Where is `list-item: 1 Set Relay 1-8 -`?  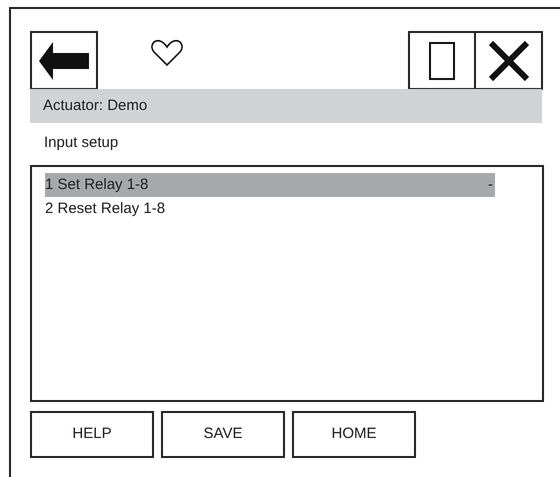
list-item: 1 Set Relay 1-8 - is located at coordinates (270, 185).